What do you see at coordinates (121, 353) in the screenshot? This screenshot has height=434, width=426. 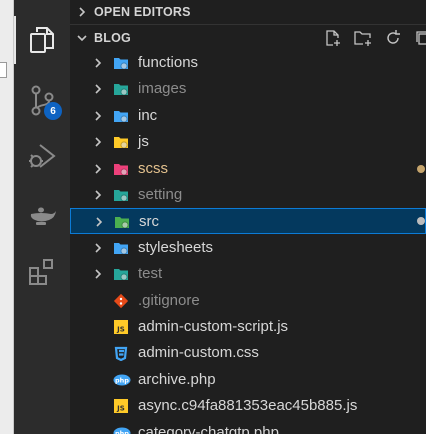 I see `css-file-icon` at bounding box center [121, 353].